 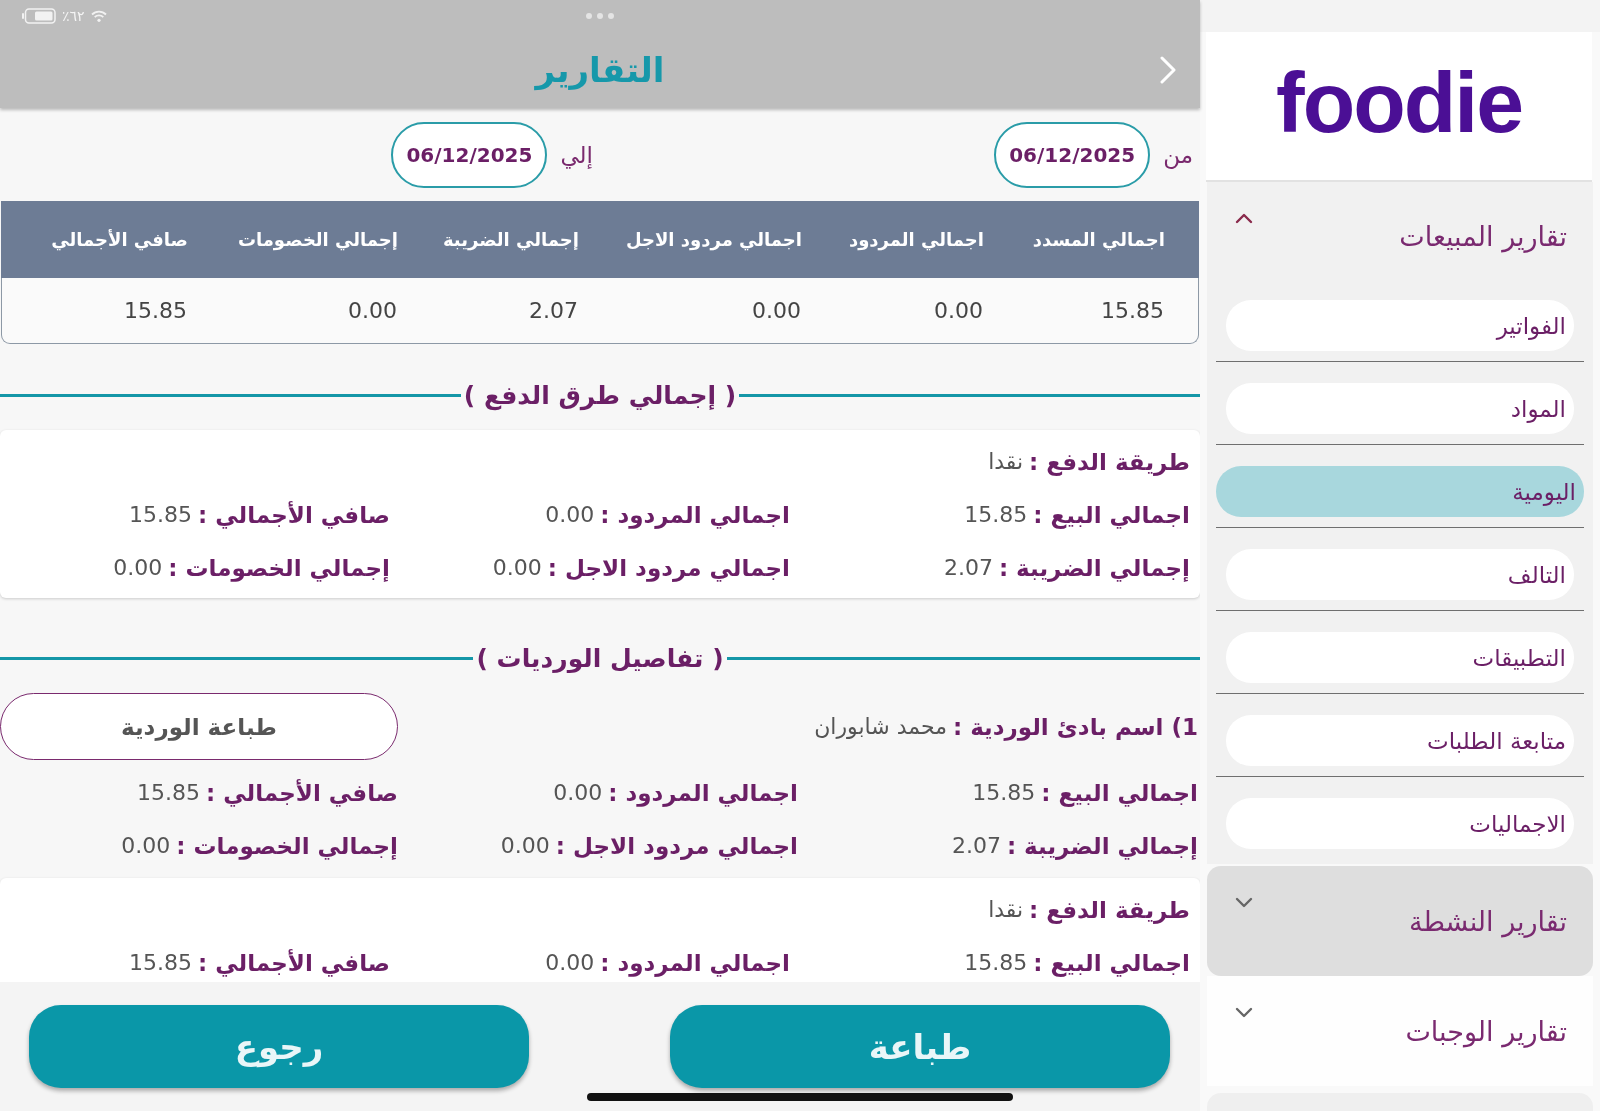 What do you see at coordinates (1400, 574) in the screenshot?
I see `menu-item: التالف` at bounding box center [1400, 574].